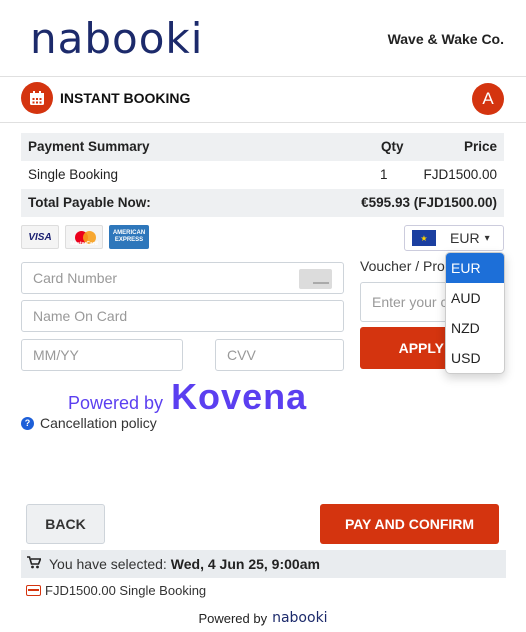 Image resolution: width=526 pixels, height=632 pixels. What do you see at coordinates (392, 146) in the screenshot?
I see `header-qty: Qty` at bounding box center [392, 146].